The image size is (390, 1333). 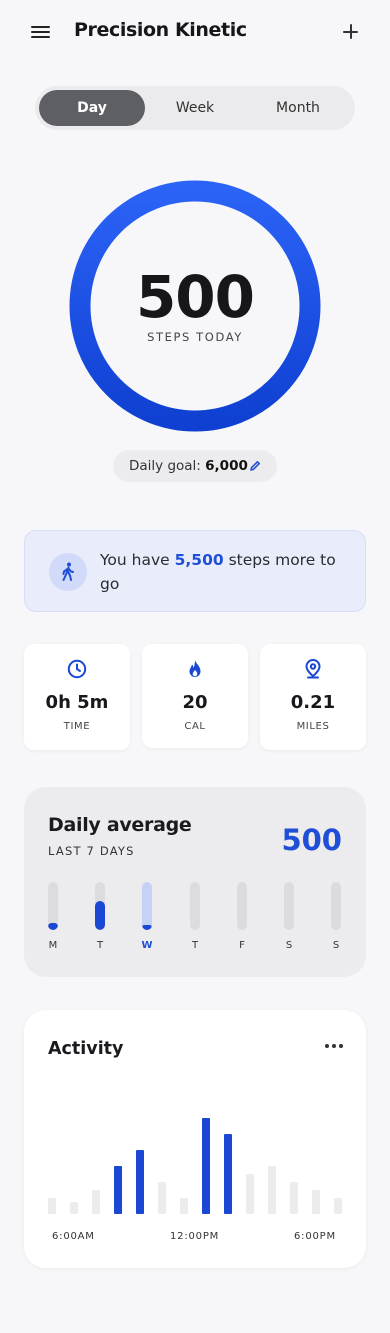 I want to click on goal-value: 6,000, so click(x=226, y=466).